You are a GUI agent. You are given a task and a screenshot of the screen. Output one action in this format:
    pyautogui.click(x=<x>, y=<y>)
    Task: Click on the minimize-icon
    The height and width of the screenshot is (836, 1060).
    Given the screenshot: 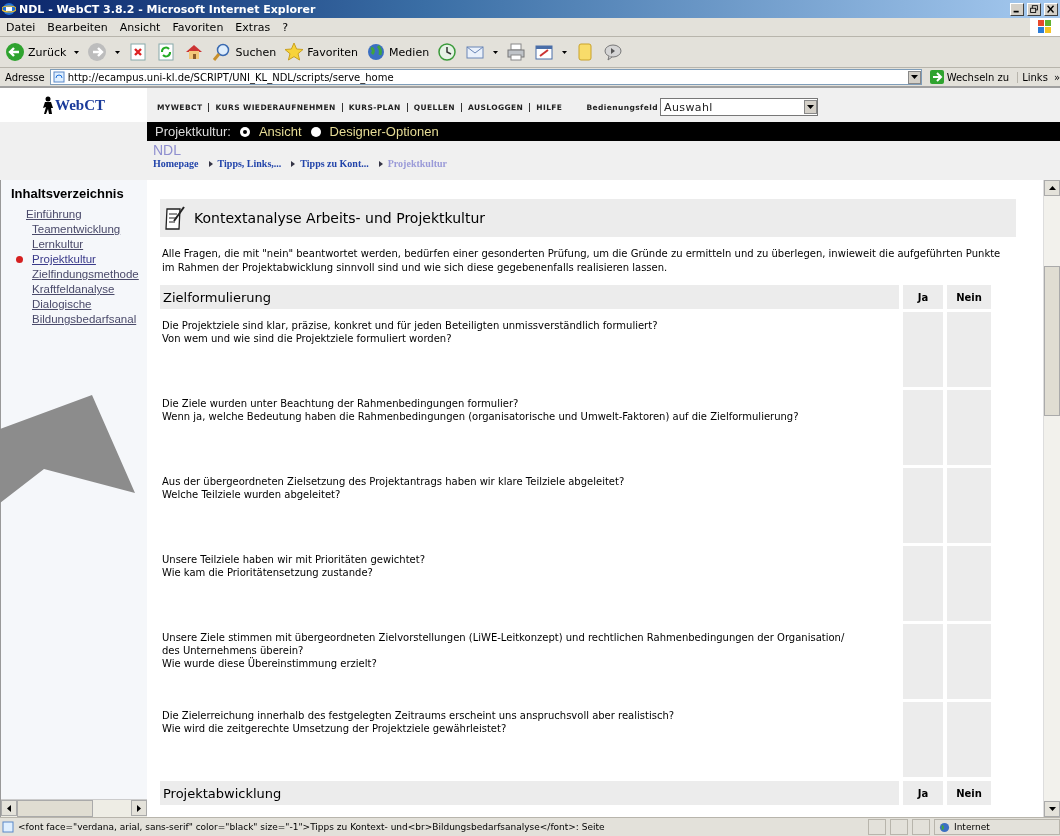 What is the action you would take?
    pyautogui.click(x=1017, y=9)
    